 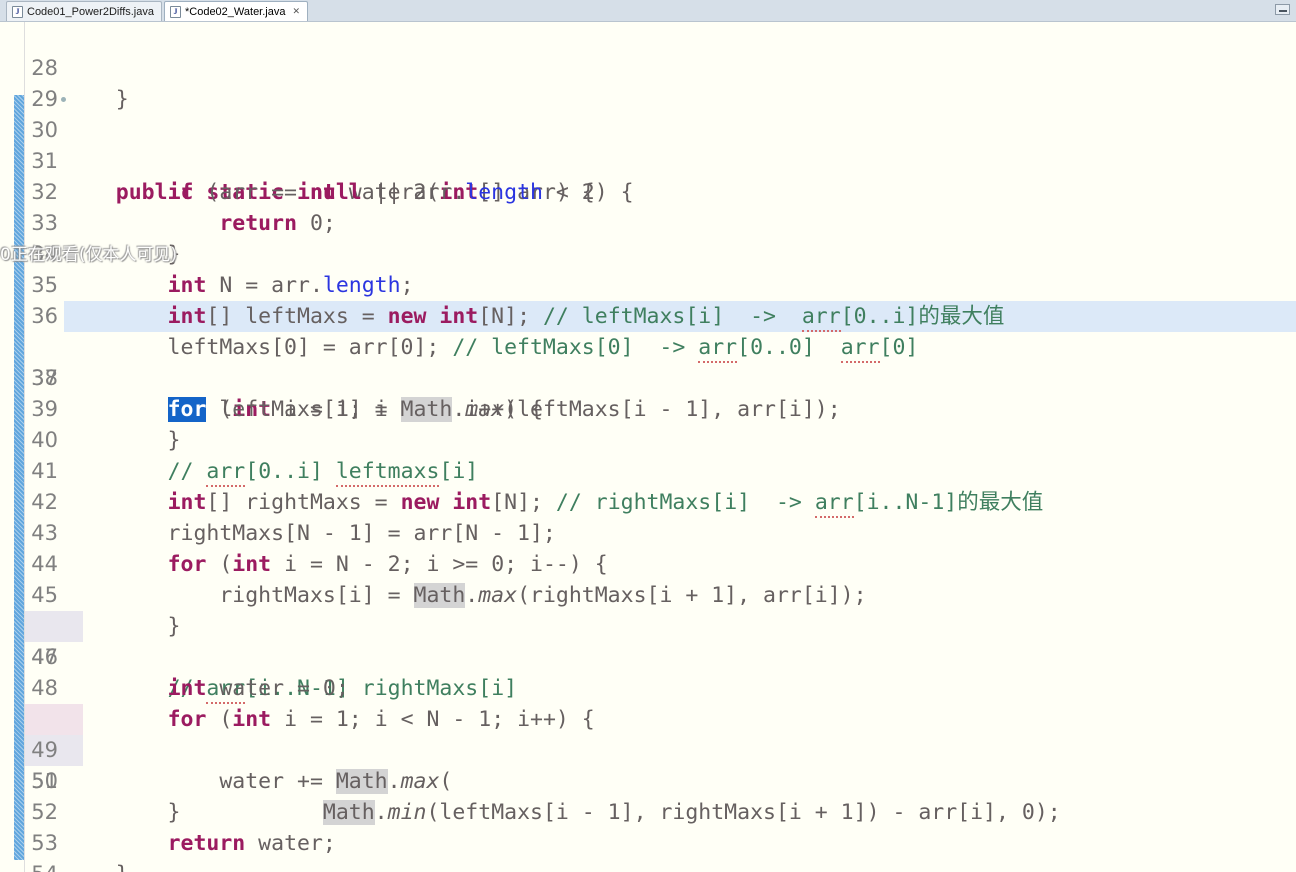 I want to click on line-number: 54, so click(x=29, y=865).